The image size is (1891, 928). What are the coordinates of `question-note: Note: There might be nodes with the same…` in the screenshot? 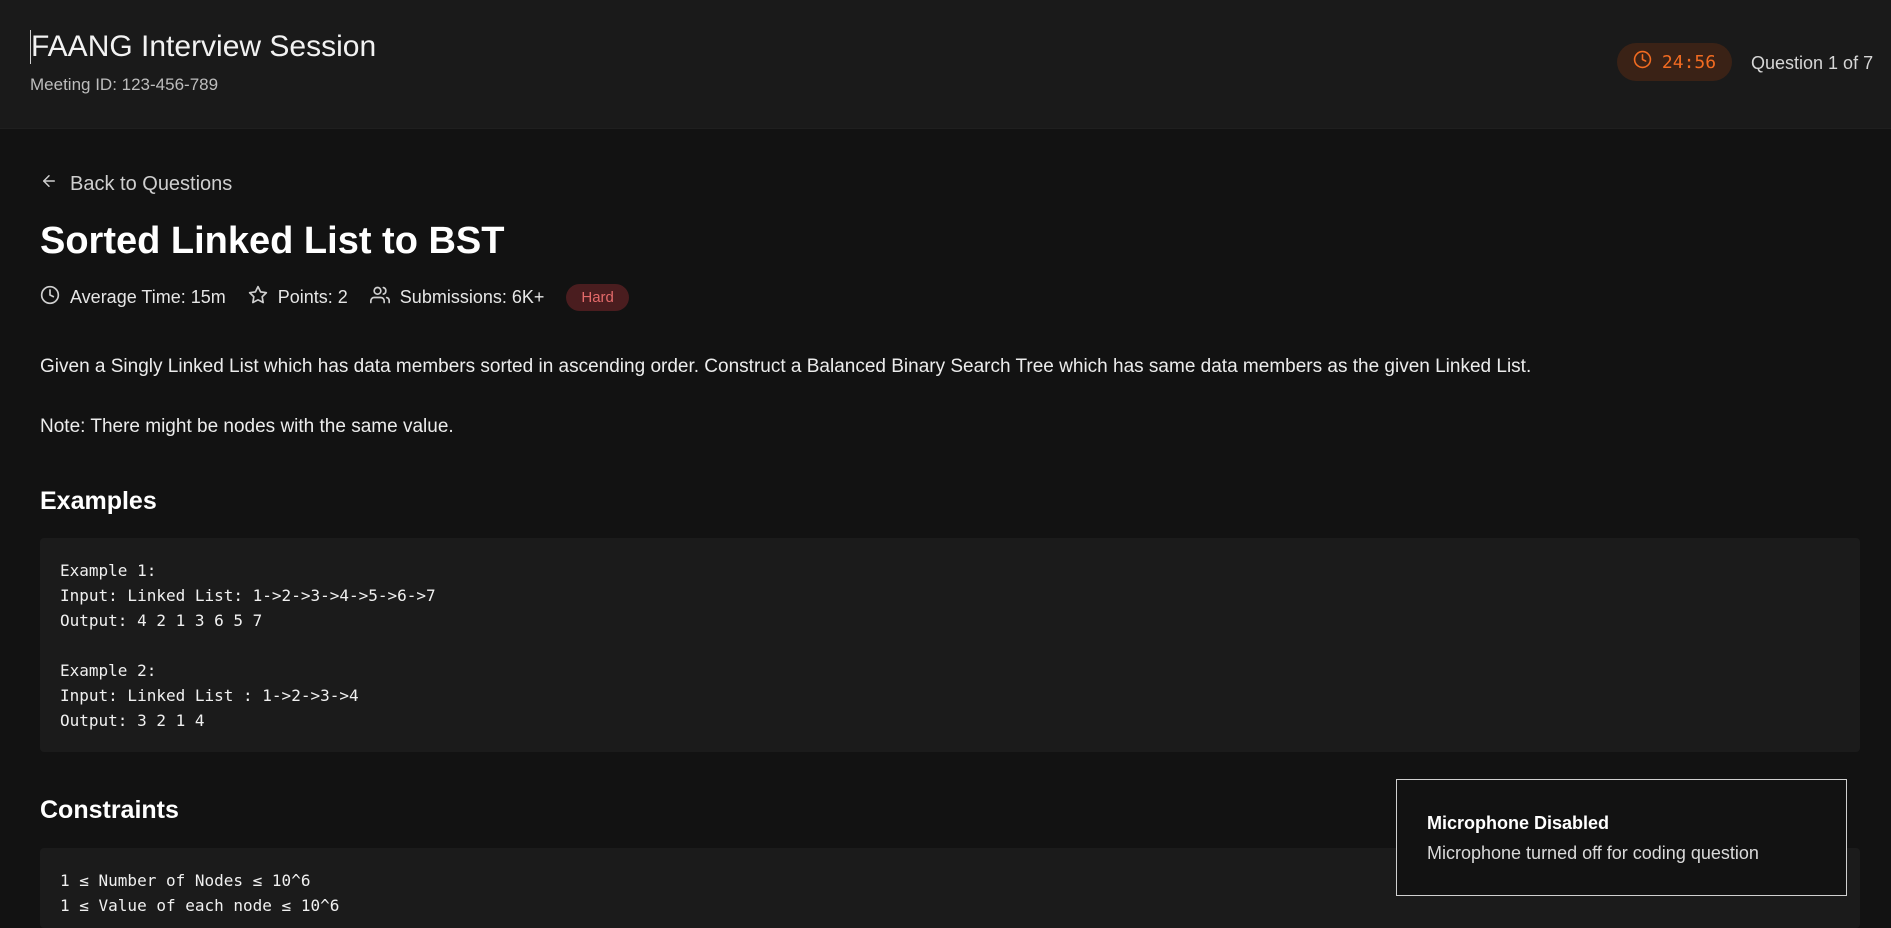 It's located at (247, 426).